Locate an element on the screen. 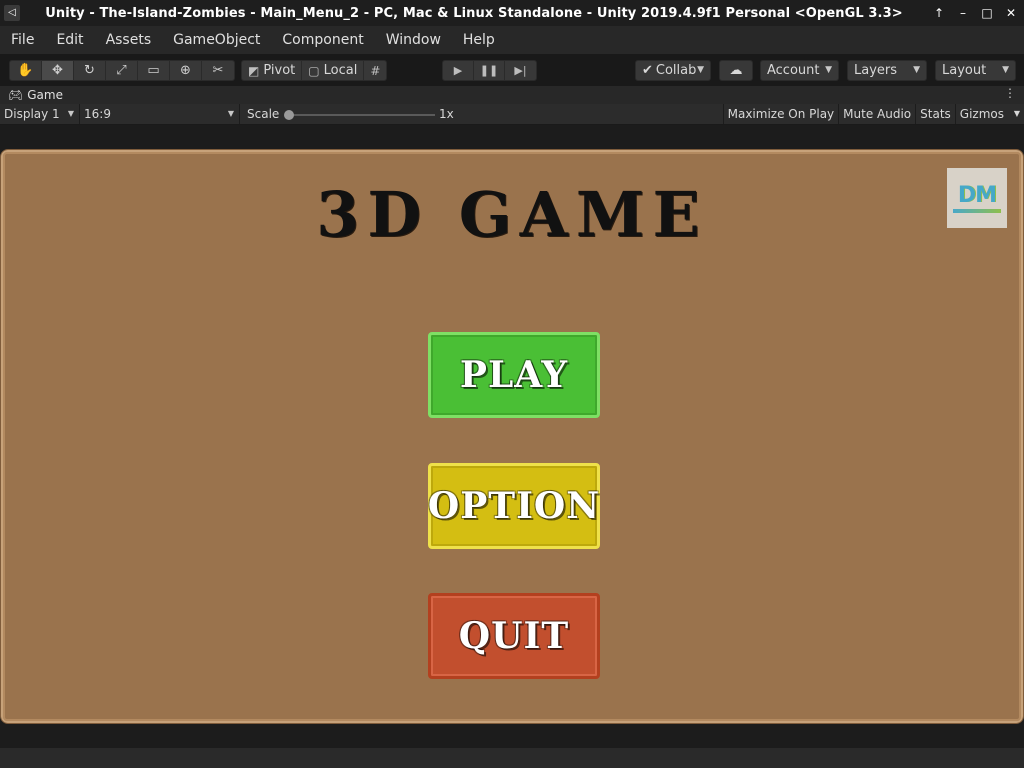  menu-edit: Edit is located at coordinates (69, 40).